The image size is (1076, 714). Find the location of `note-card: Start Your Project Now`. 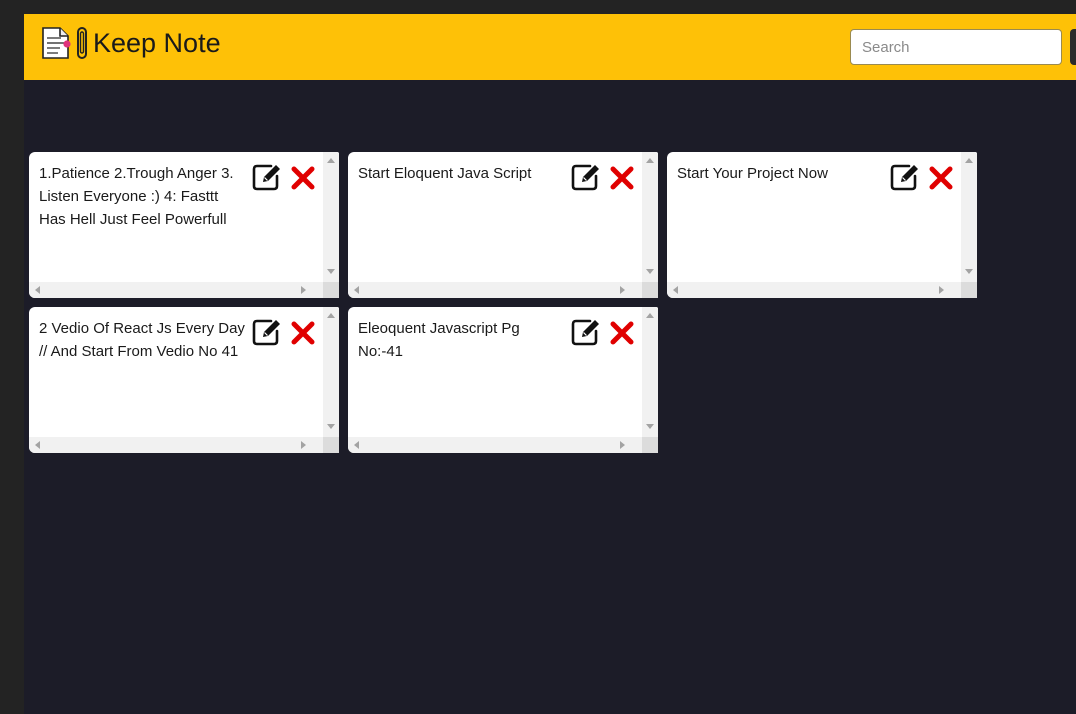

note-card: Start Your Project Now is located at coordinates (822, 225).